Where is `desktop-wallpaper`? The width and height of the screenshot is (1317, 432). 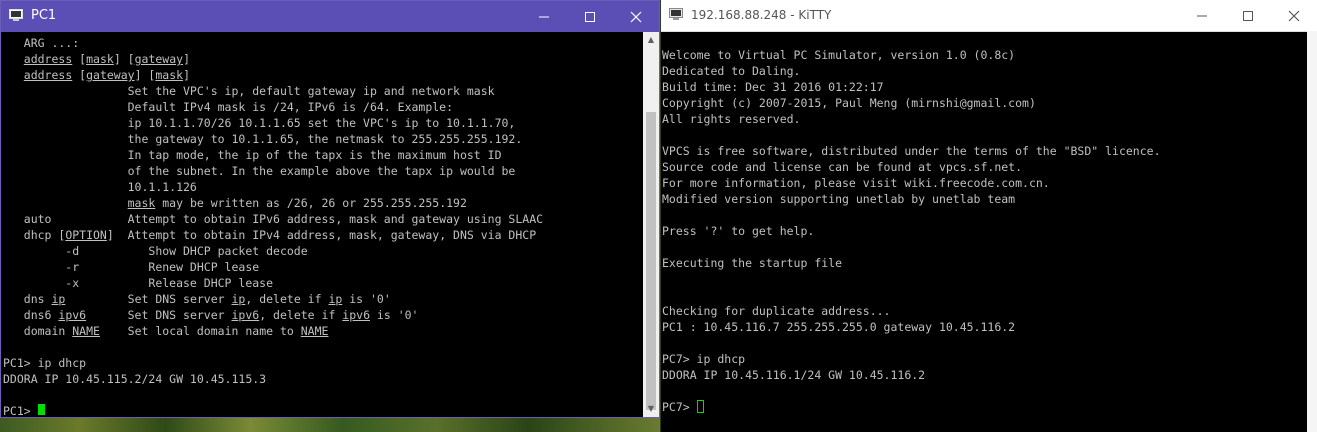
desktop-wallpaper is located at coordinates (330, 424).